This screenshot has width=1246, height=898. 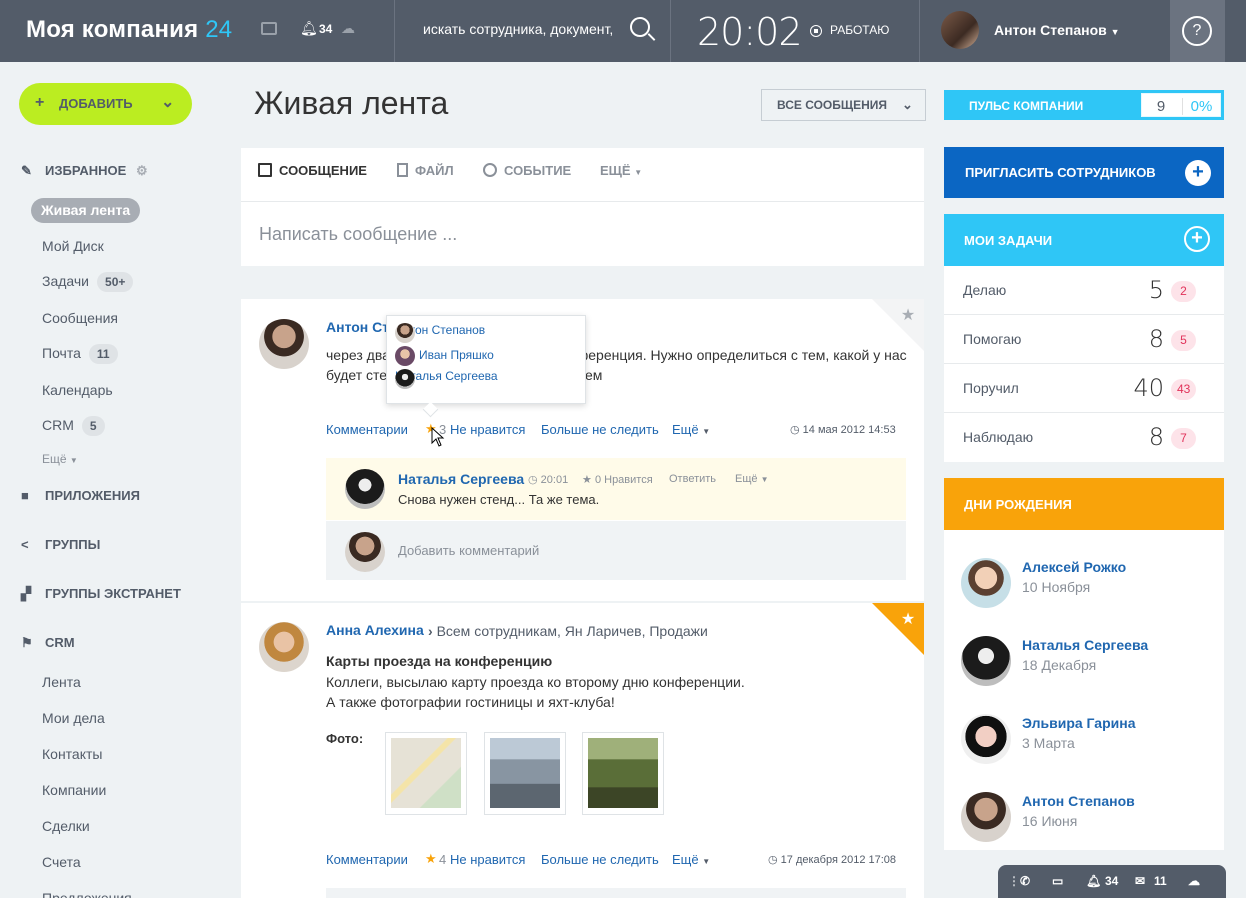 What do you see at coordinates (60, 459) in the screenshot?
I see `sidebar-more: Ещё ▼` at bounding box center [60, 459].